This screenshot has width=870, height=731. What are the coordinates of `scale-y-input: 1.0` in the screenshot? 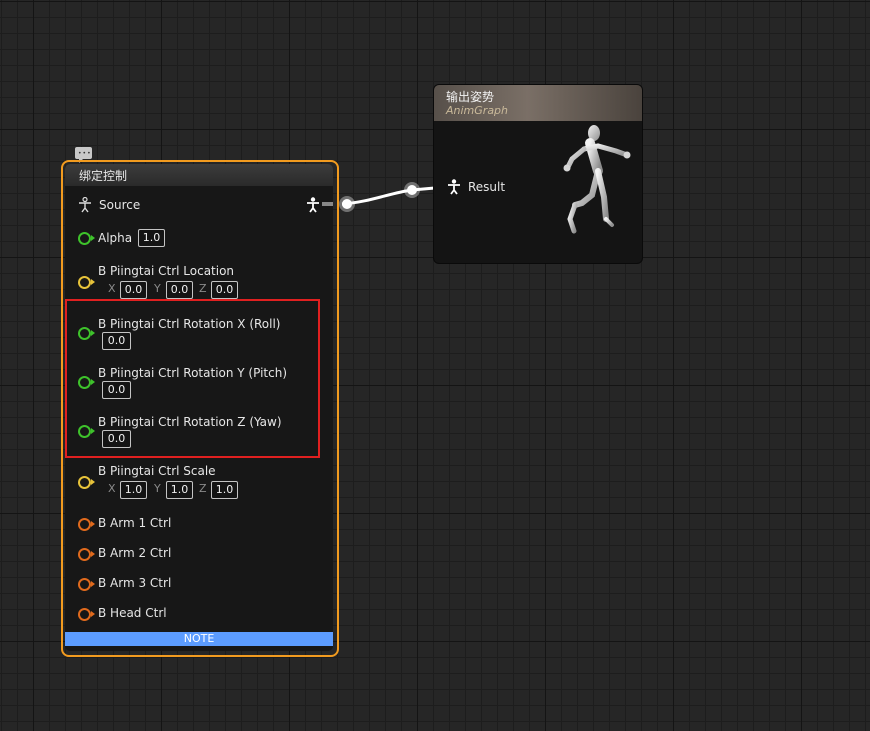 It's located at (179, 490).